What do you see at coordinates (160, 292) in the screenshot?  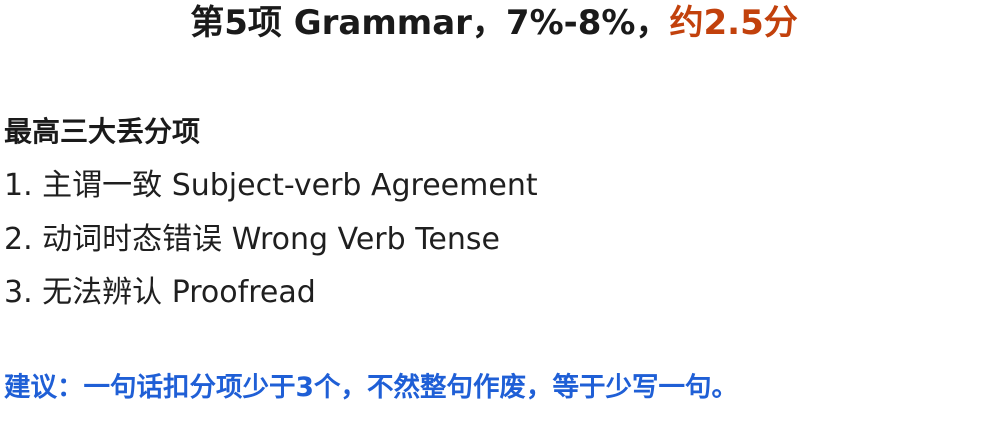 I see `list-item-proofread: 3. 无法辨认 Proofread` at bounding box center [160, 292].